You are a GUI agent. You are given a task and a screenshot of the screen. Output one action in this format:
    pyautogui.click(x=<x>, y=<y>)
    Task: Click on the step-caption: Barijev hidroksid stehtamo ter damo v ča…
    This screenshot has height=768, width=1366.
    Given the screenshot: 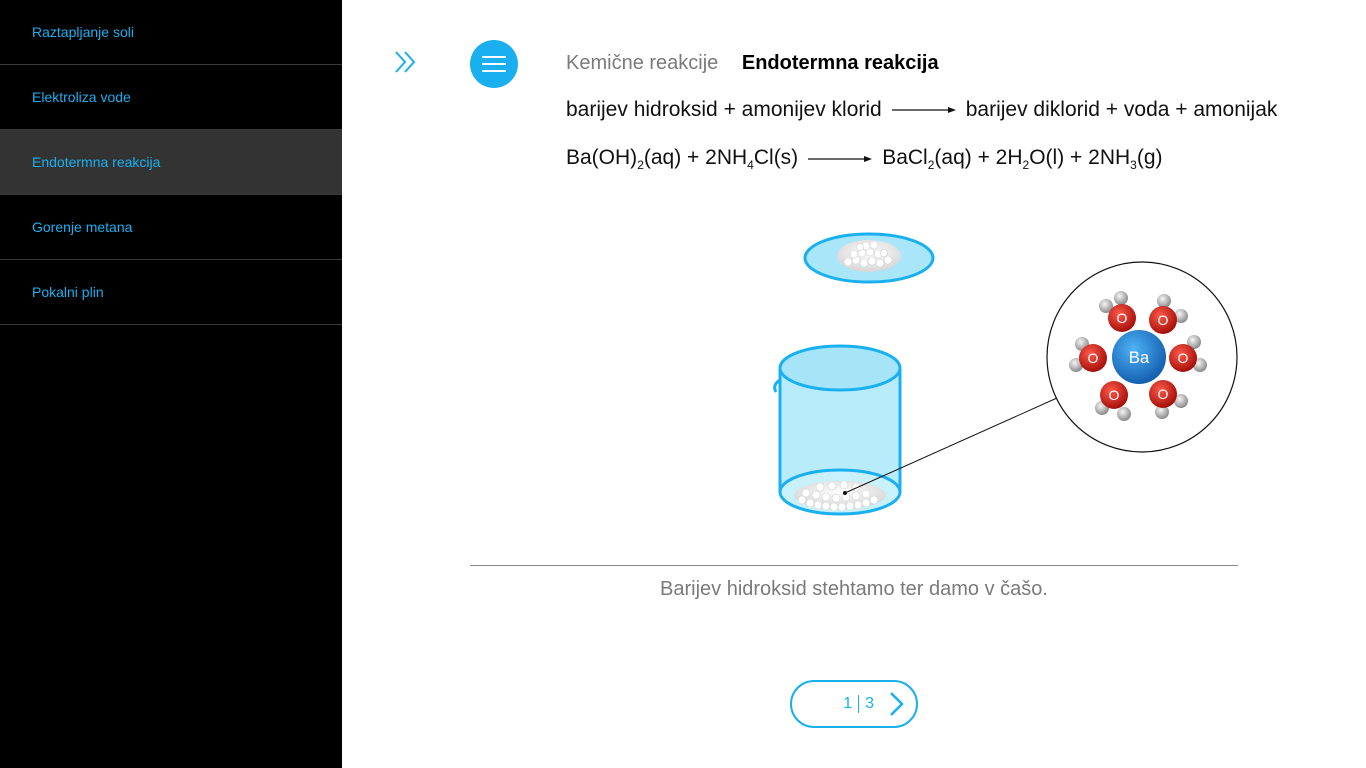 What is the action you would take?
    pyautogui.click(x=854, y=589)
    